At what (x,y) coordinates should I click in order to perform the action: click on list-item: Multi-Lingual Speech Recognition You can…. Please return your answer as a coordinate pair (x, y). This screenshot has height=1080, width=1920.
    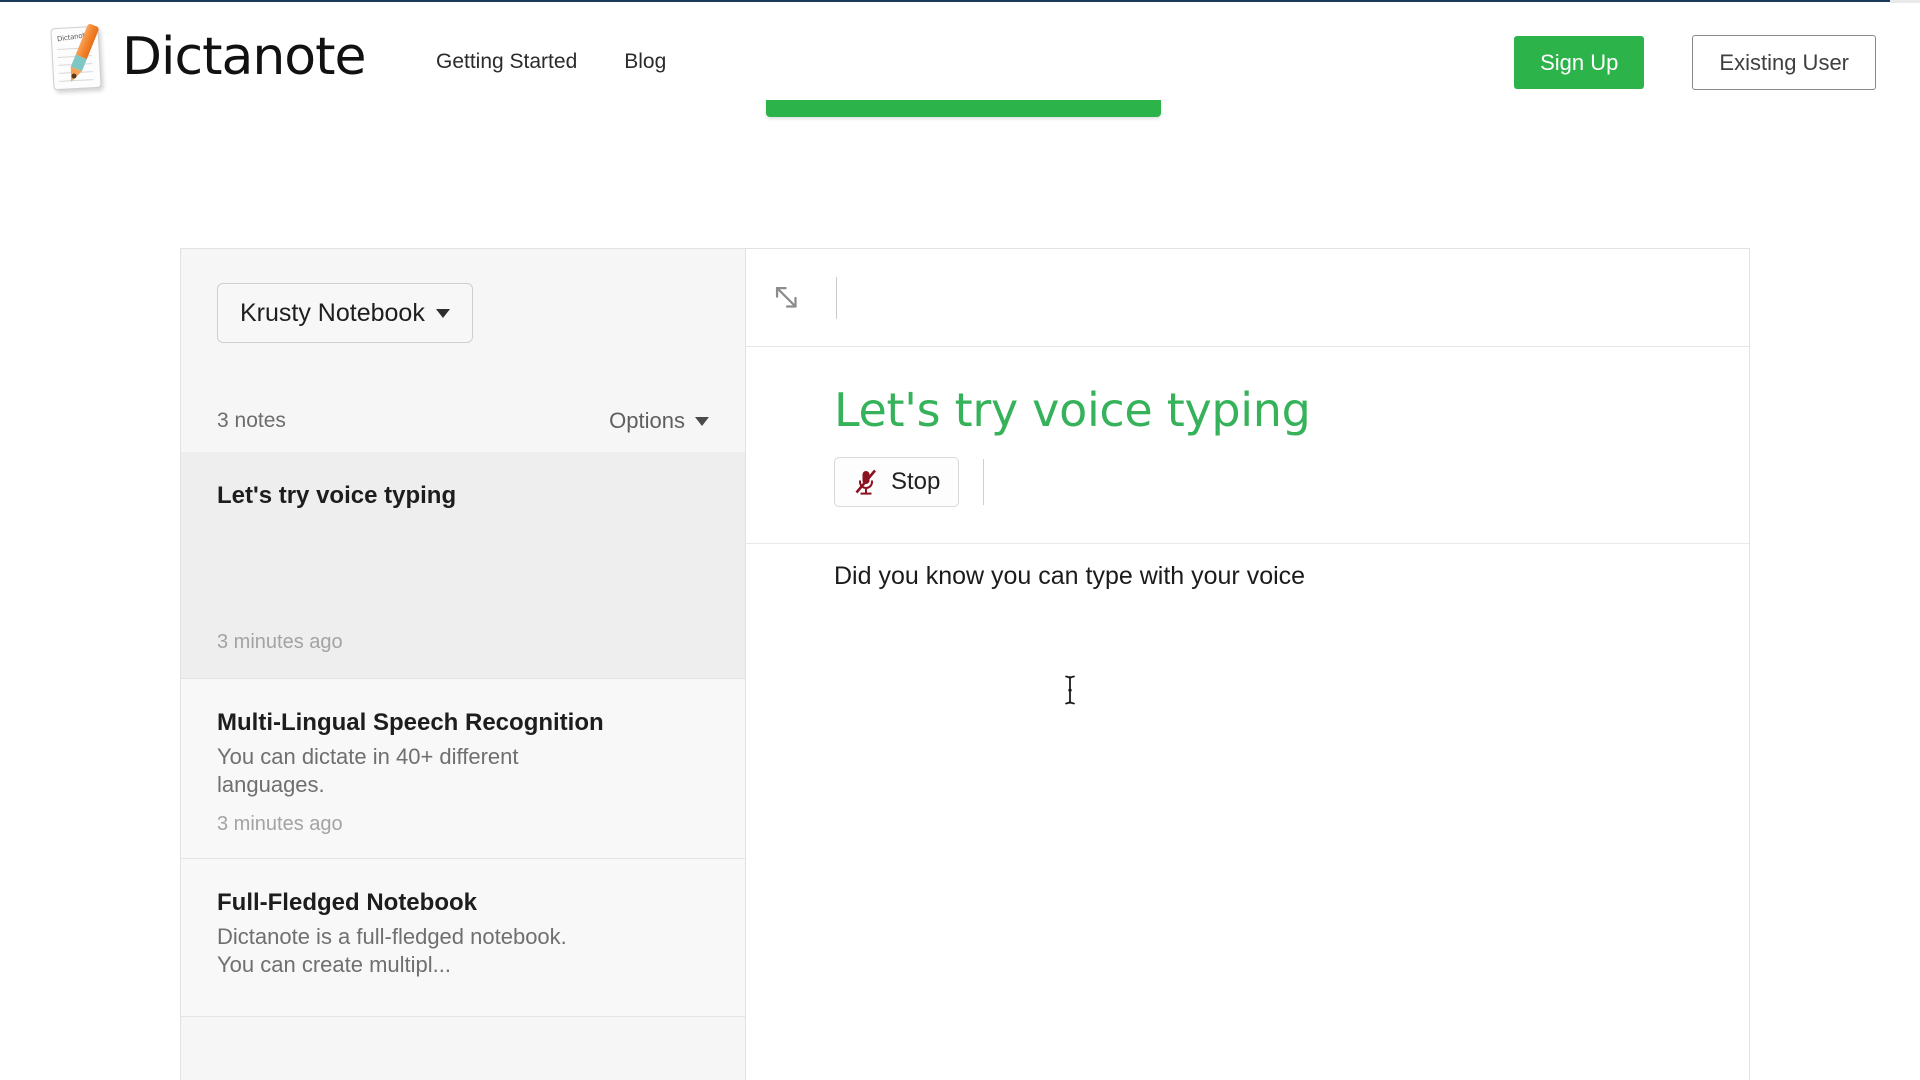
    Looking at the image, I should click on (463, 769).